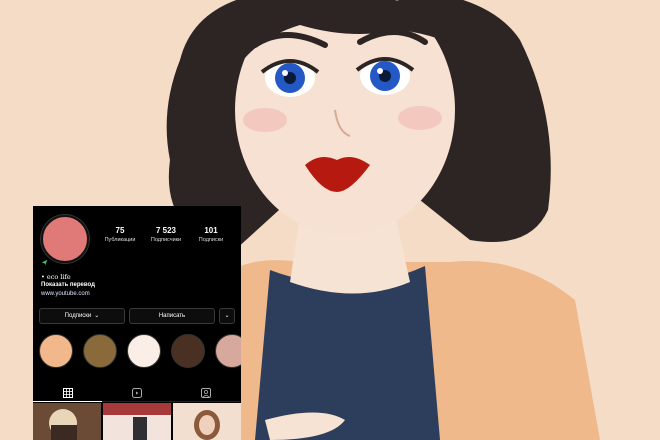 This screenshot has width=660, height=440. Describe the element at coordinates (65, 239) in the screenshot. I see `avatar` at that location.